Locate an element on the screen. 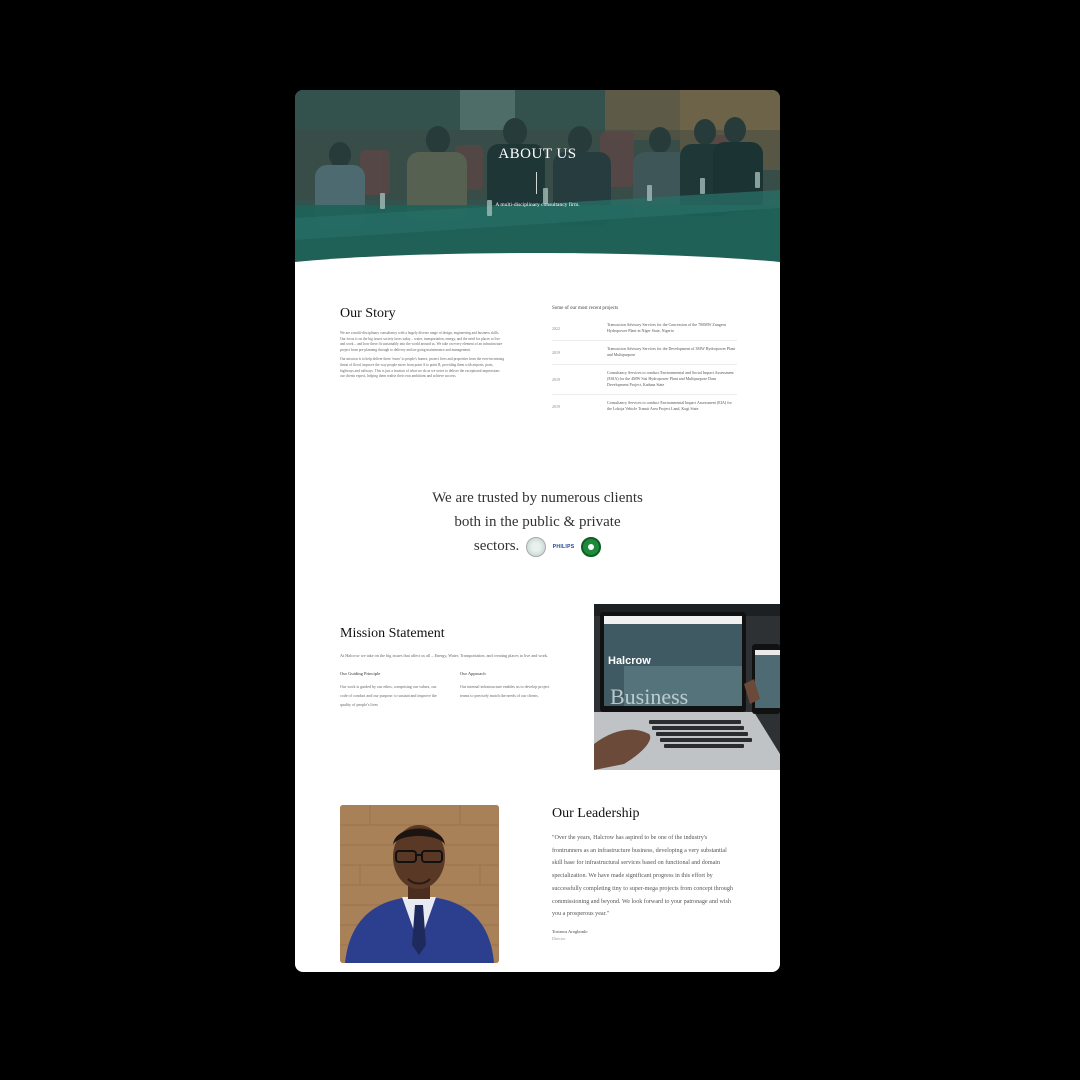 This screenshot has width=1080, height=1080. clients-line-3: sectors. is located at coordinates (496, 546).